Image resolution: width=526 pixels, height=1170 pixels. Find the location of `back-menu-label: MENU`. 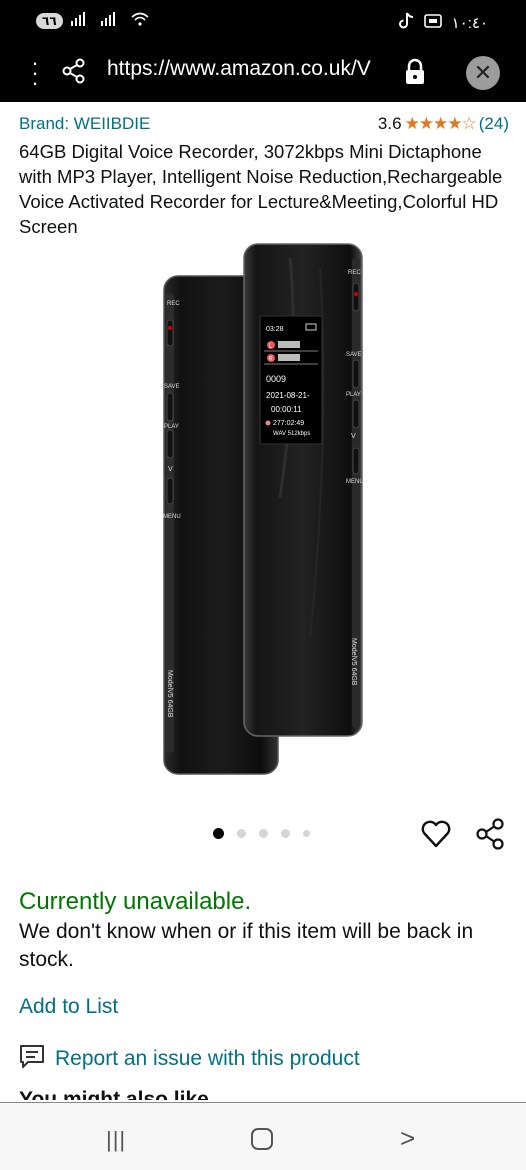

back-menu-label: MENU is located at coordinates (172, 517).